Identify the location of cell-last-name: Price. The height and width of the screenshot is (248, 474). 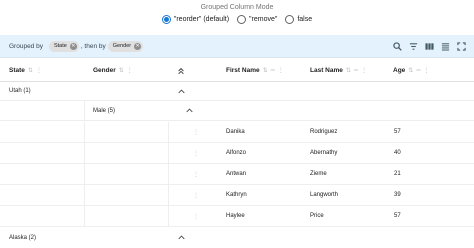
(317, 216).